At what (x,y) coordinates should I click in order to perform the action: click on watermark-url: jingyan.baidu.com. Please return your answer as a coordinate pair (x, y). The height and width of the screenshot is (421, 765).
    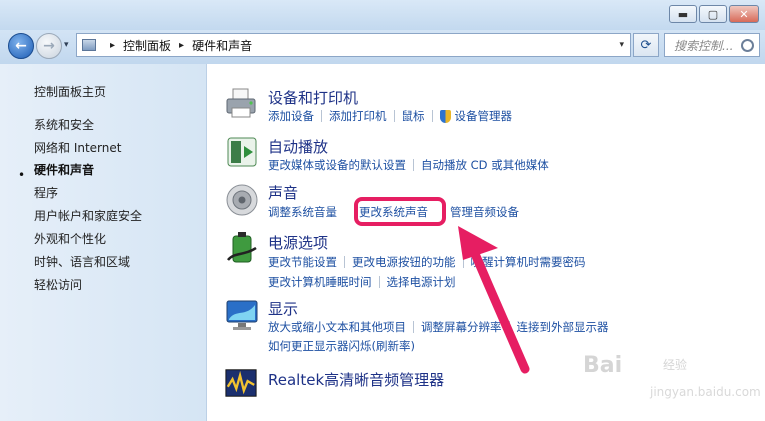
    Looking at the image, I should click on (705, 392).